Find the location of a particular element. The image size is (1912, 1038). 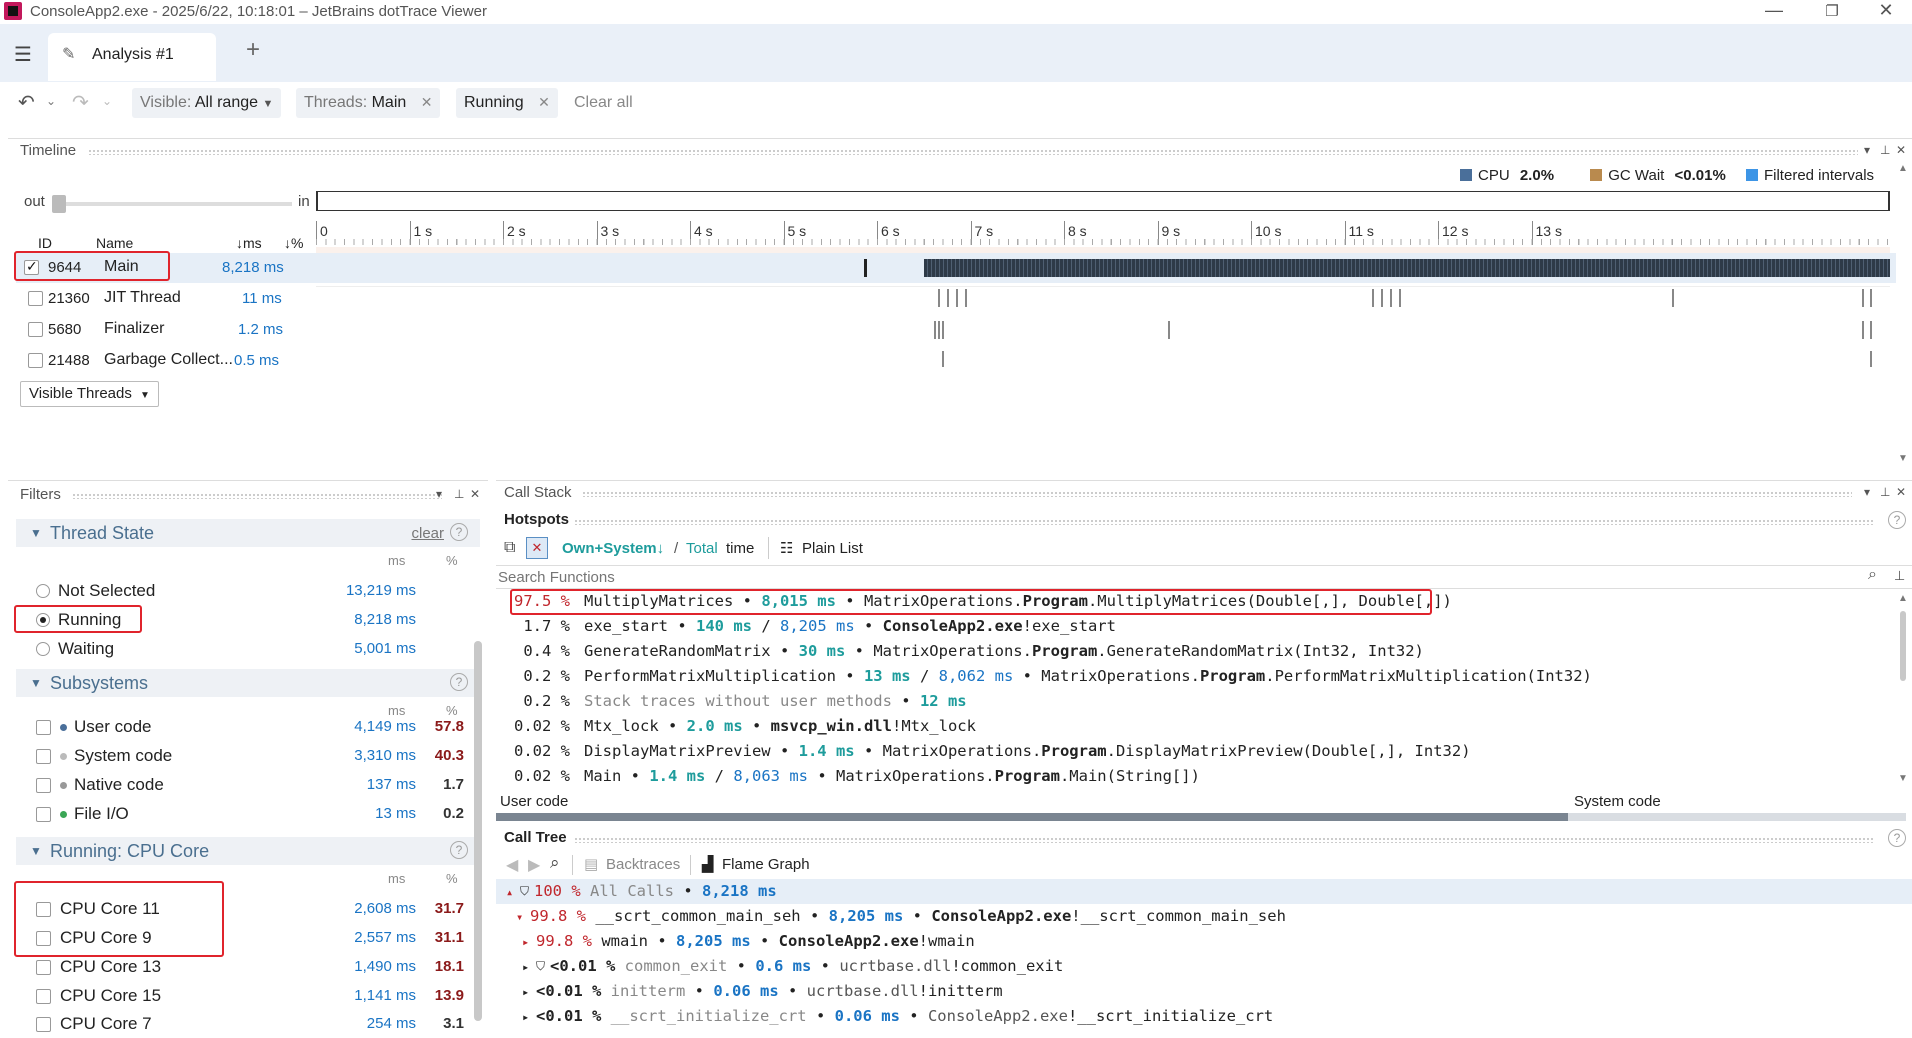

cpu-core-13: CPU Core 13 1,490 ms 18.1 is located at coordinates (246, 967).